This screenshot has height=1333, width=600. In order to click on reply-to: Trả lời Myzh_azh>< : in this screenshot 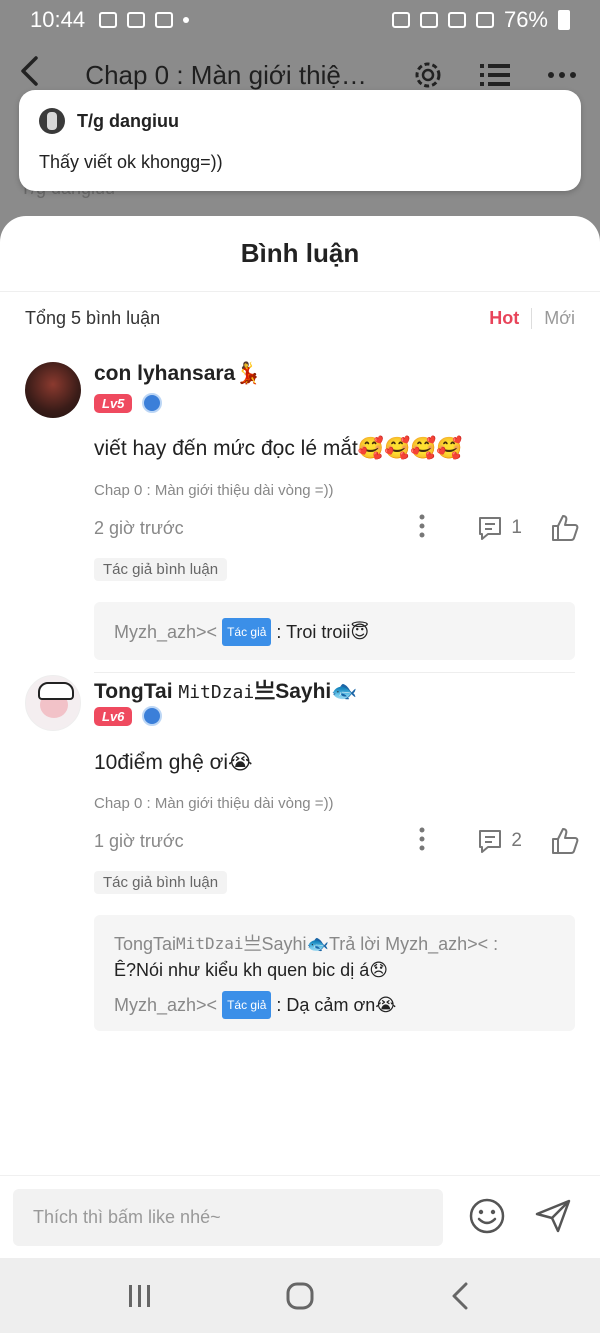, I will do `click(413, 944)`.